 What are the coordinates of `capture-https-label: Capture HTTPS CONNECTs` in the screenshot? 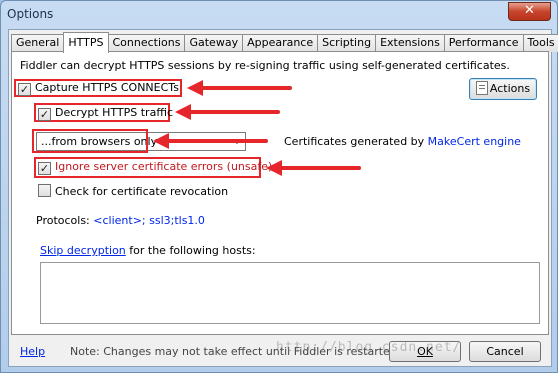 It's located at (107, 87).